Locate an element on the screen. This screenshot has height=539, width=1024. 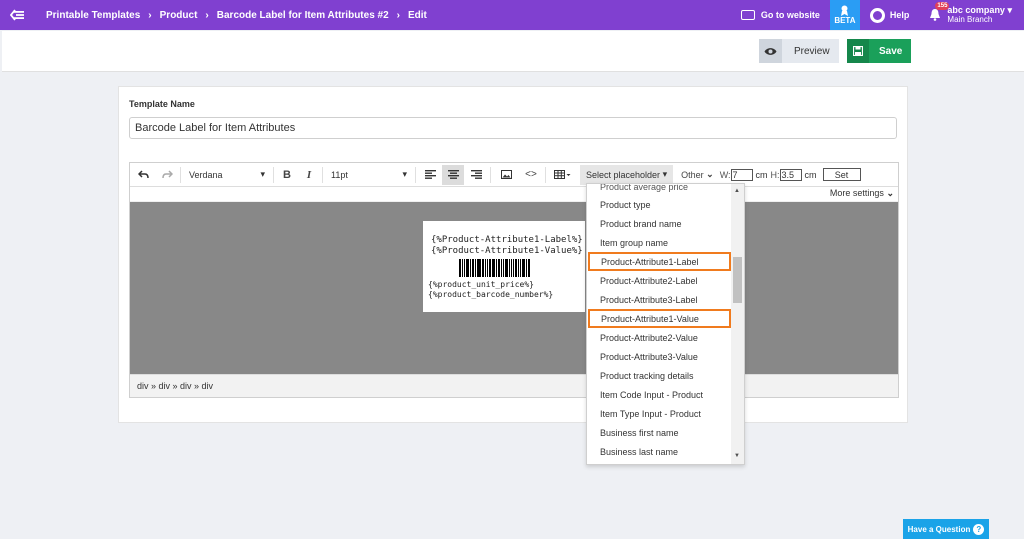
placeholder-option: Item Type Input - Product is located at coordinates (659, 413).